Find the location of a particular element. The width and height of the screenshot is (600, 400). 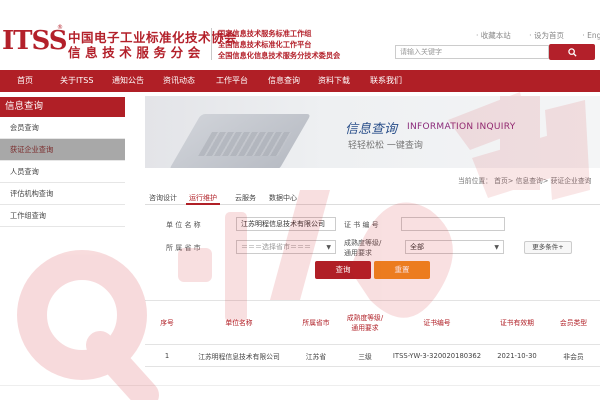

sidebar-title: 信息查询 is located at coordinates (62, 107).